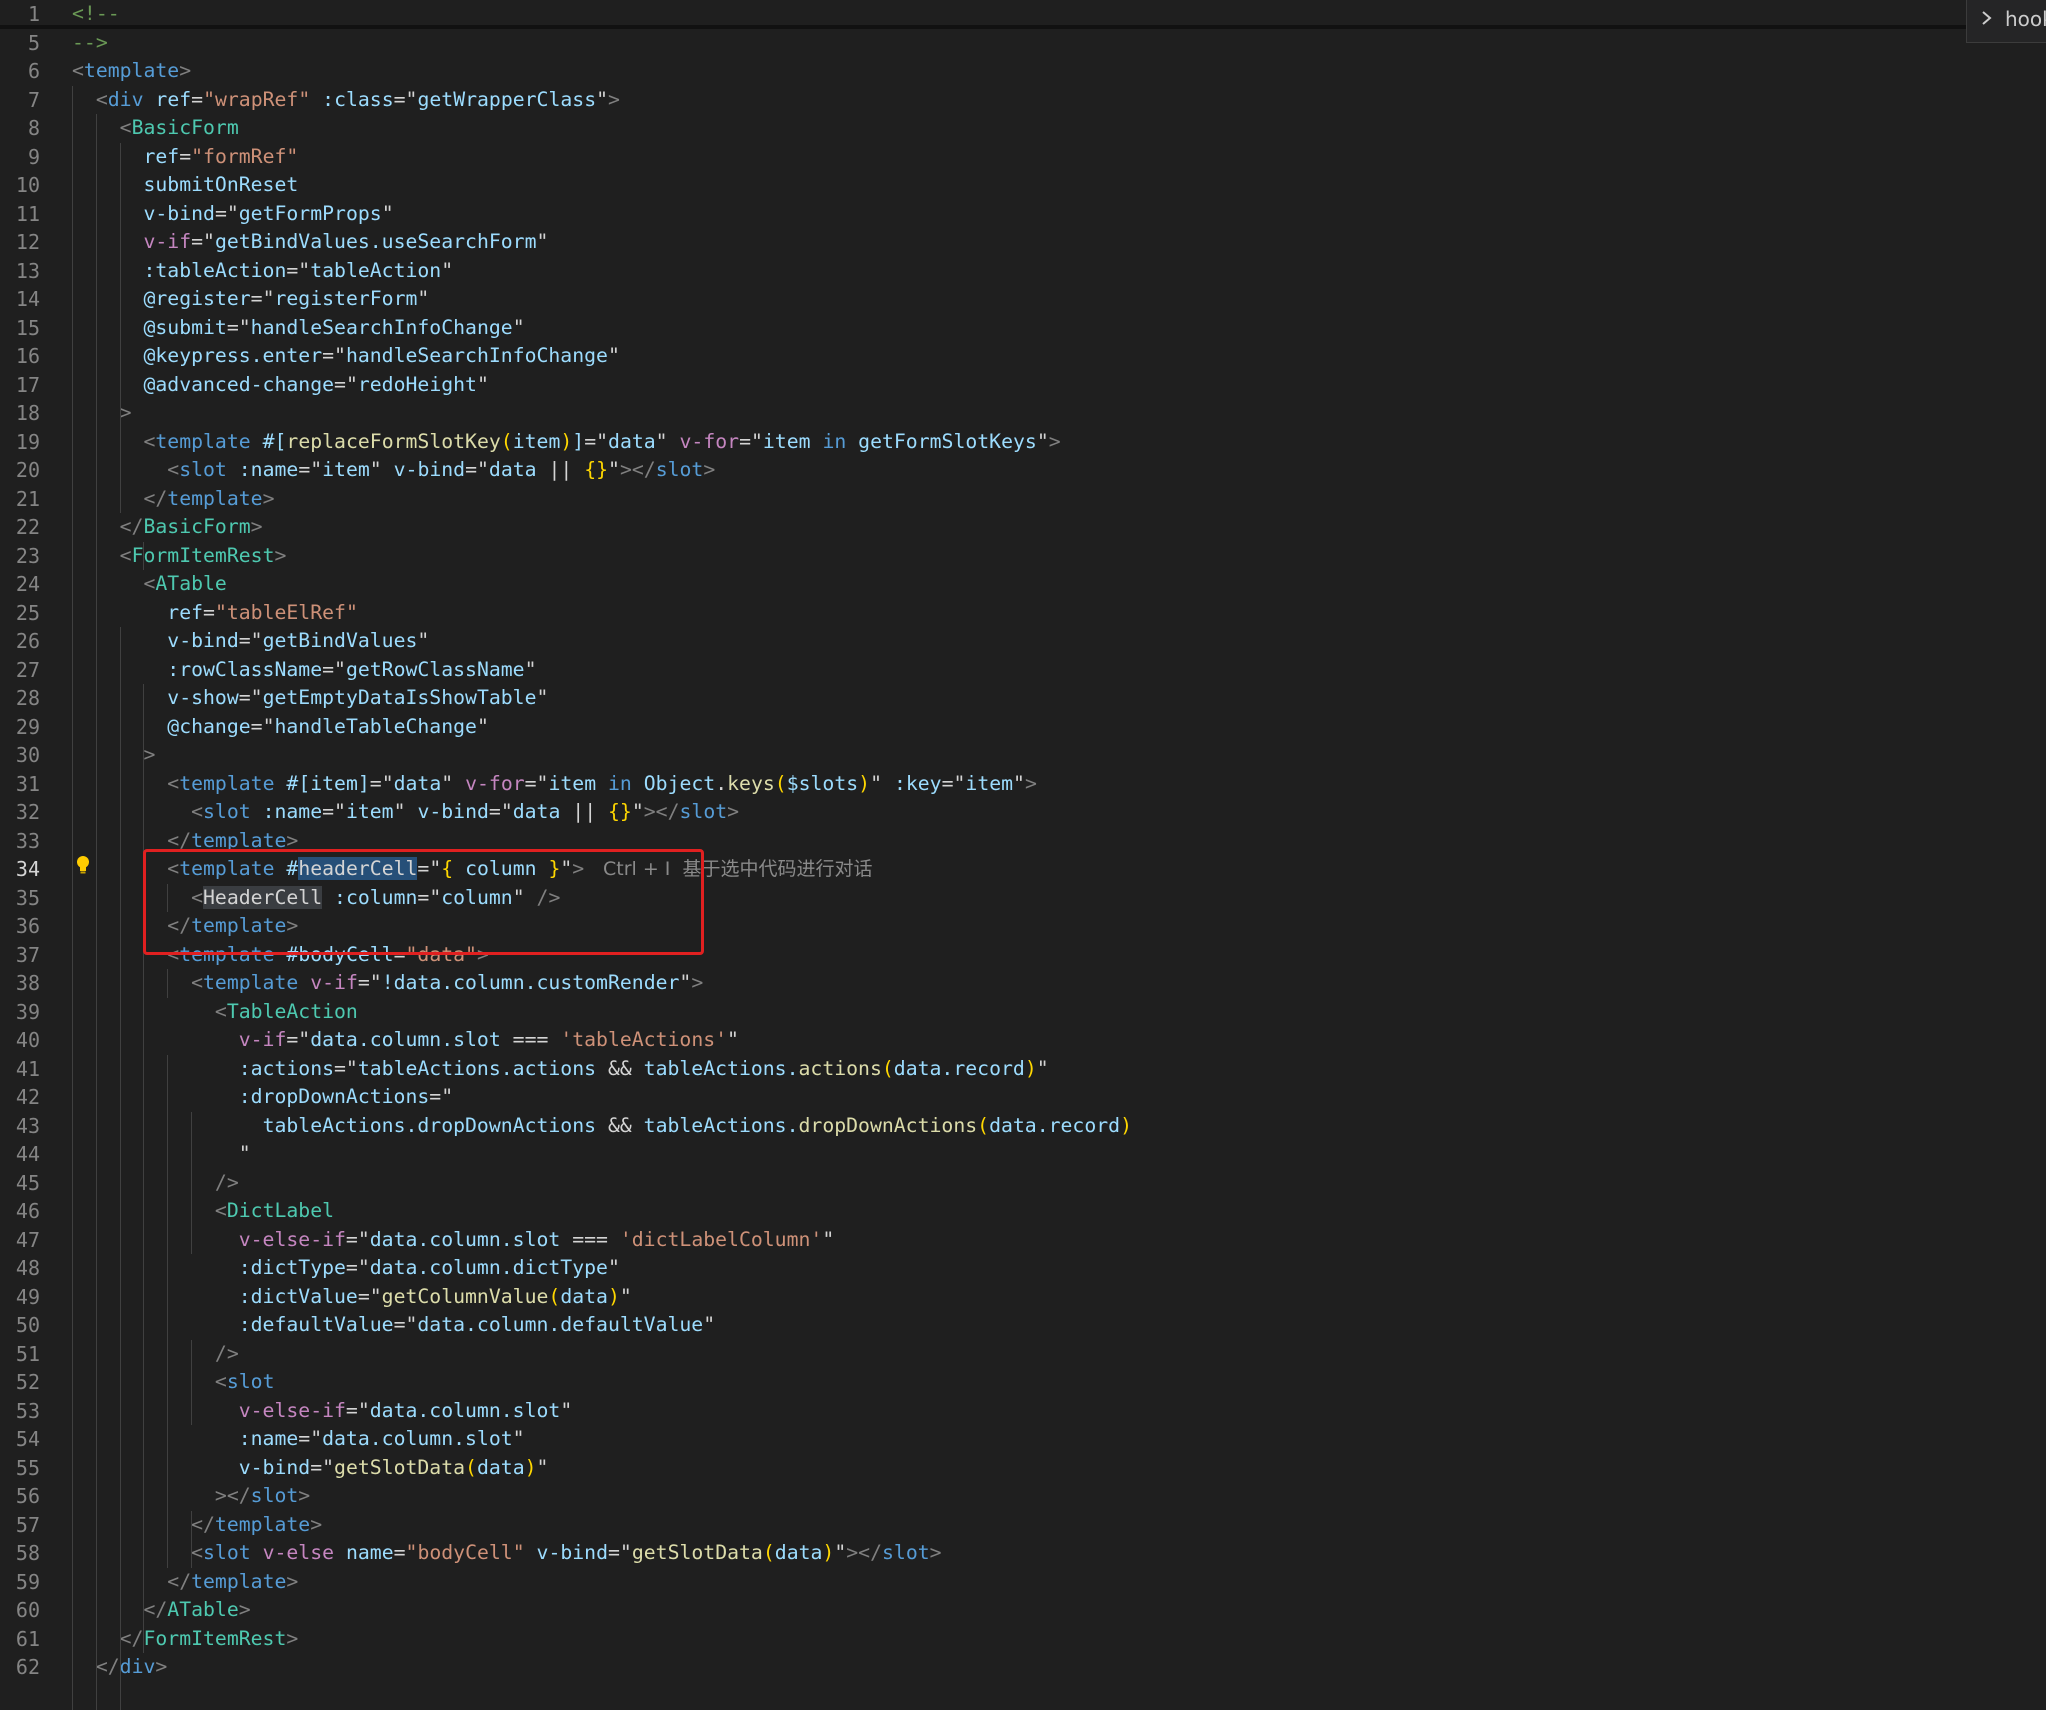 Image resolution: width=2046 pixels, height=1710 pixels. I want to click on code-line: 54 :name="data.column.slot", so click(980, 1439).